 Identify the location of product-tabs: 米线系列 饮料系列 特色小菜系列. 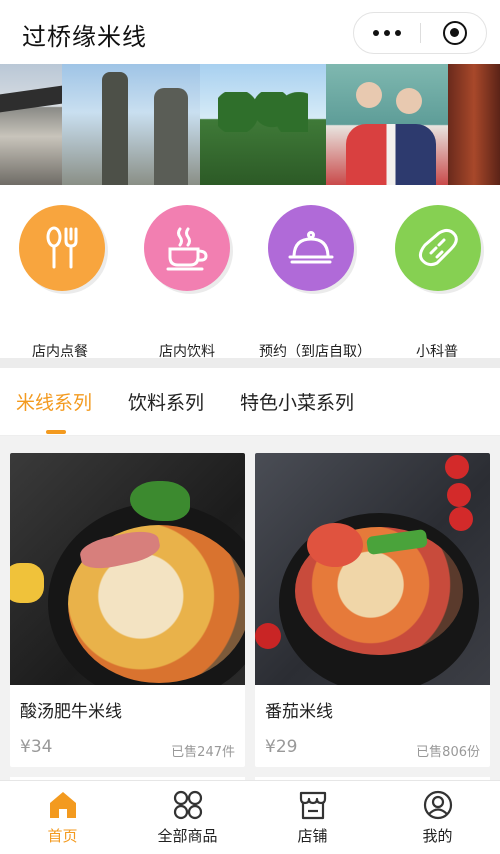
(250, 402).